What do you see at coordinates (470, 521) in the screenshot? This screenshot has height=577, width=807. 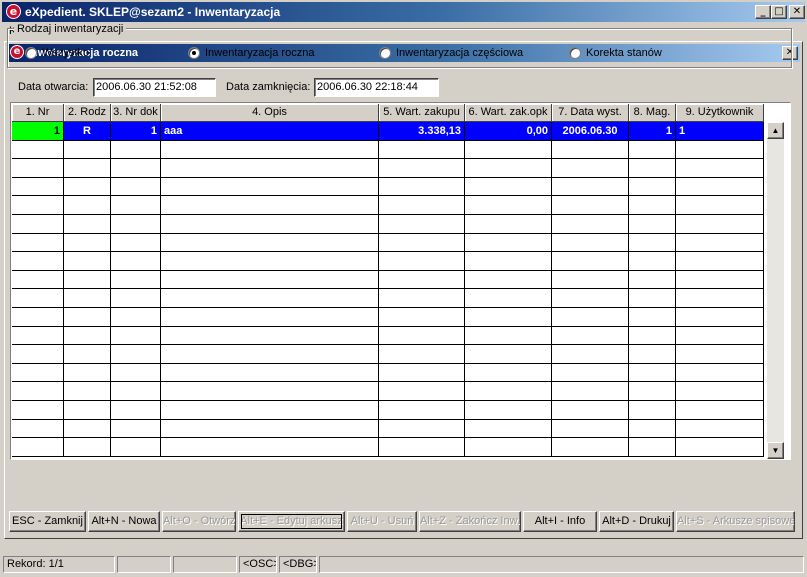 I see `function-button-6: Alt+Z - Zakończ Inw.` at bounding box center [470, 521].